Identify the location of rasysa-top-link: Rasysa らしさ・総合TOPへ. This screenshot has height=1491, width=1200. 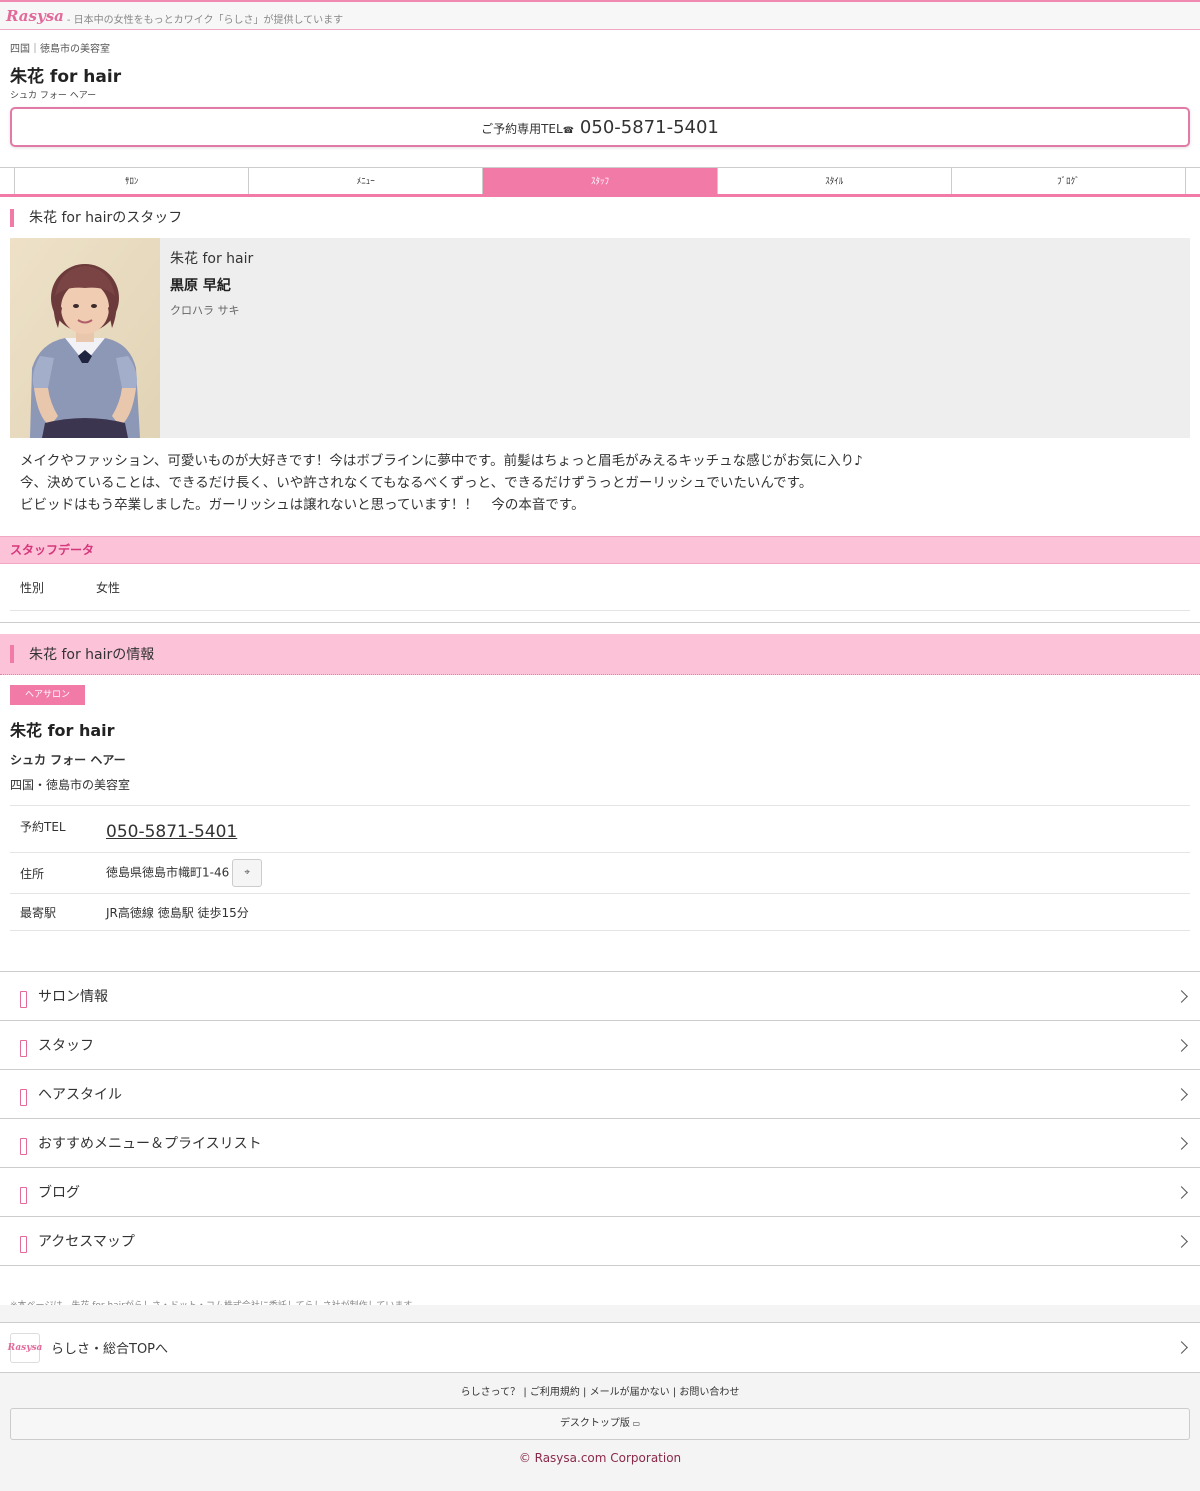
(600, 1347).